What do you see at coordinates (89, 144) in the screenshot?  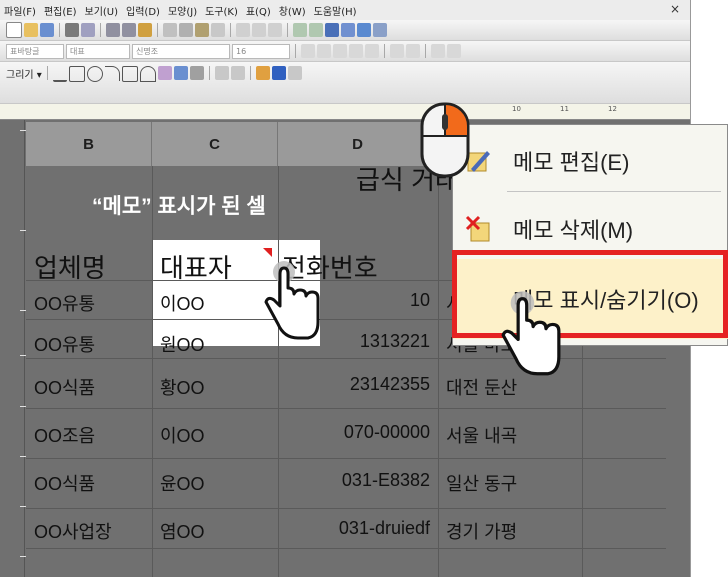 I see `column-header-b: B` at bounding box center [89, 144].